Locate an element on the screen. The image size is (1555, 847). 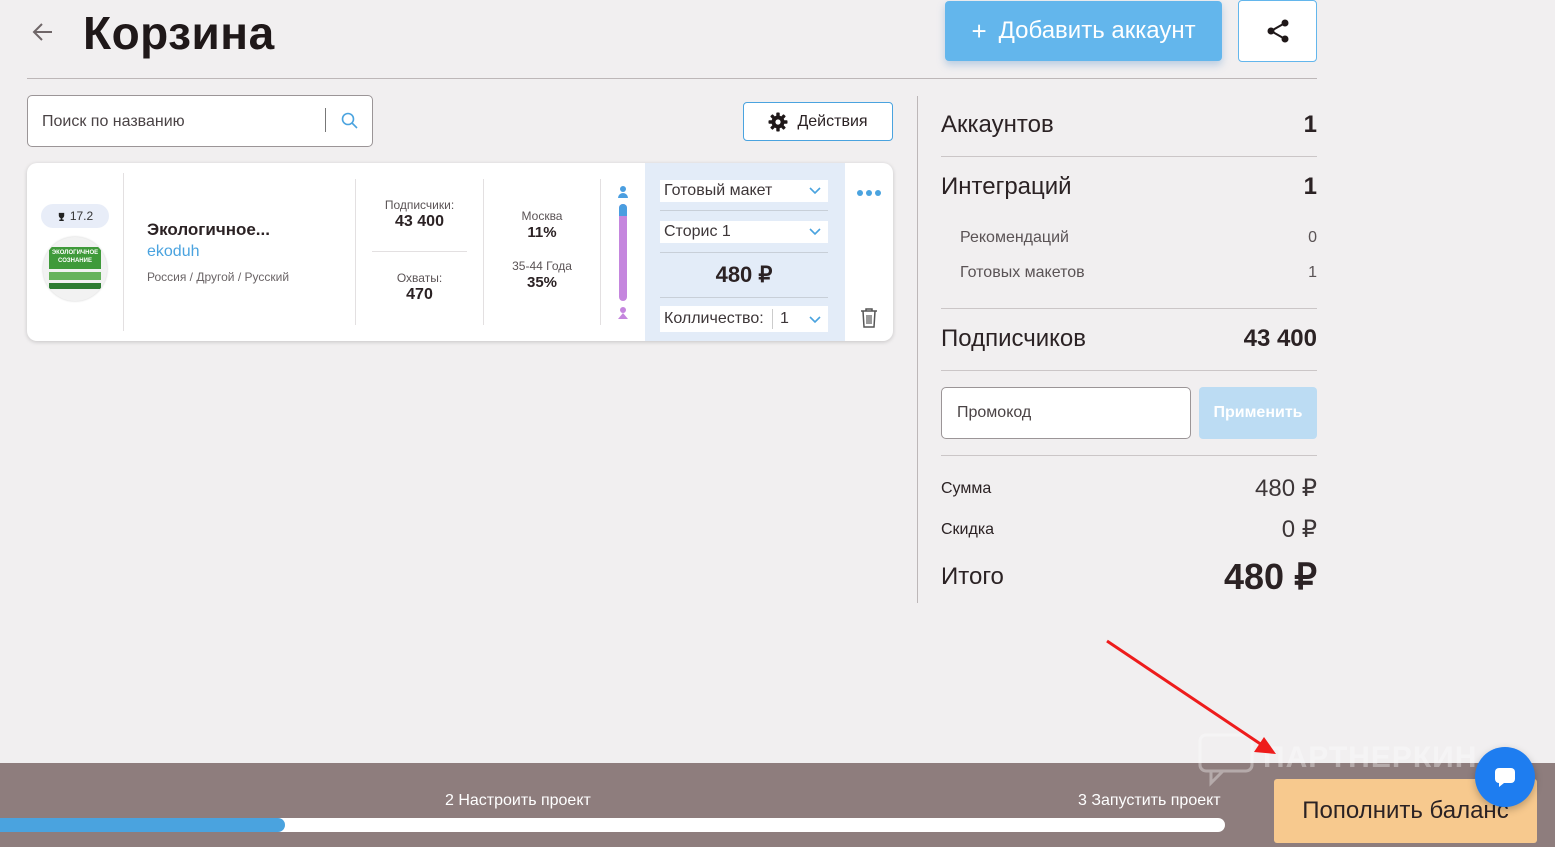
discount-value: 0 ₽ is located at coordinates (1299, 529).